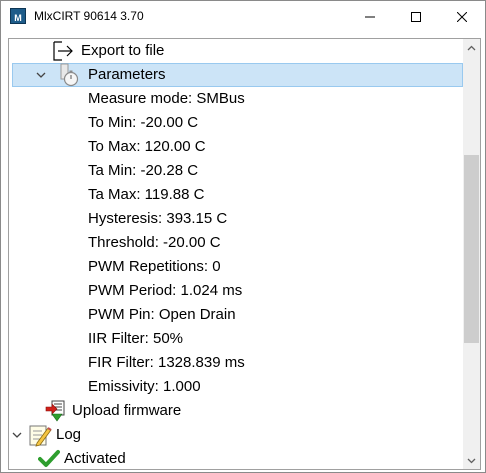 The image size is (486, 473). Describe the element at coordinates (236, 339) in the screenshot. I see `parameter-item-iir-filter: IIR Filter: 50%` at that location.